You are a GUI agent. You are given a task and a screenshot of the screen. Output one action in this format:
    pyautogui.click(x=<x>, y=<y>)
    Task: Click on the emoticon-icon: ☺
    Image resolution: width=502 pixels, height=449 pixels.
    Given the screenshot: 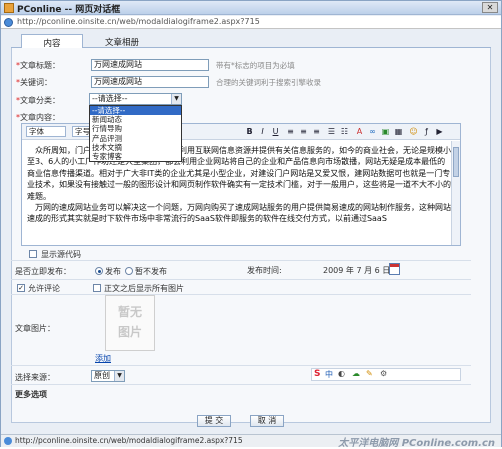 What is the action you would take?
    pyautogui.click(x=413, y=131)
    